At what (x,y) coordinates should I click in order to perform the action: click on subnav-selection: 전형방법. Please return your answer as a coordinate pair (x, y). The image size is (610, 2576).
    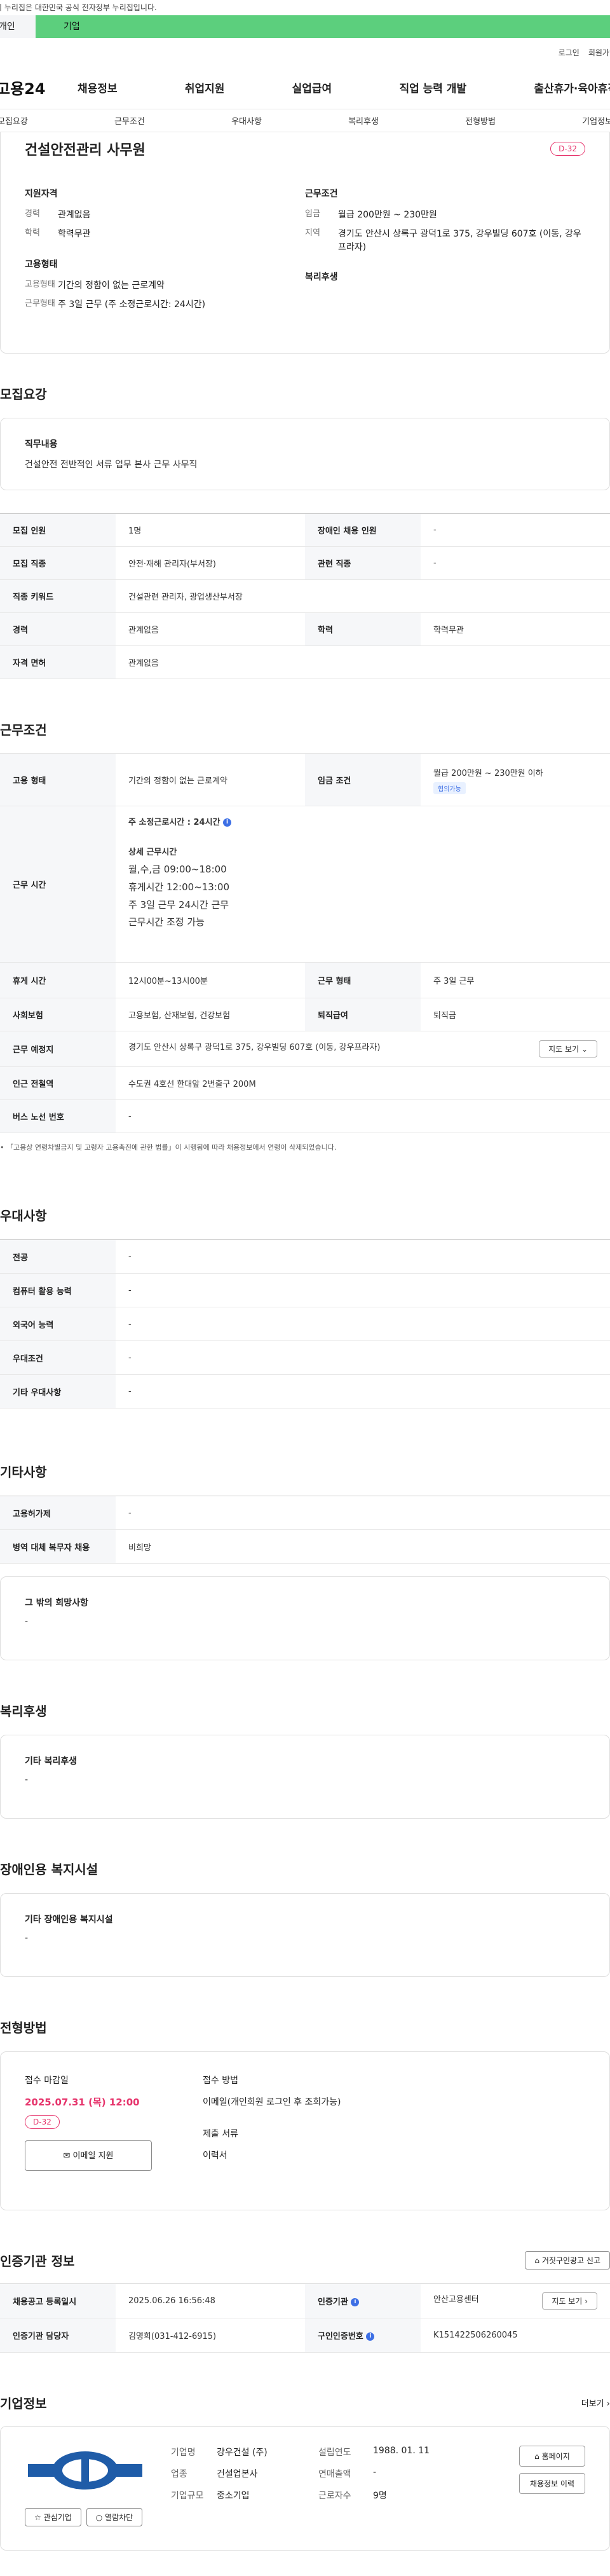
    Looking at the image, I should click on (480, 120).